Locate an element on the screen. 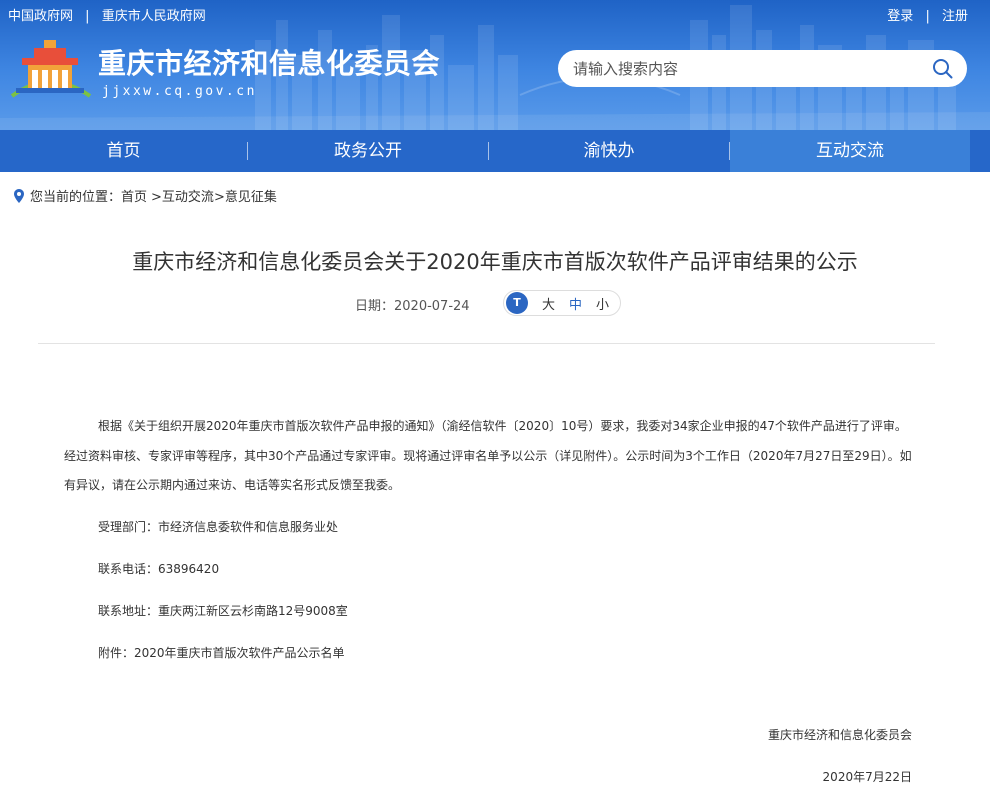 The height and width of the screenshot is (809, 990). breadcrumb-home: 首页 is located at coordinates (134, 195).